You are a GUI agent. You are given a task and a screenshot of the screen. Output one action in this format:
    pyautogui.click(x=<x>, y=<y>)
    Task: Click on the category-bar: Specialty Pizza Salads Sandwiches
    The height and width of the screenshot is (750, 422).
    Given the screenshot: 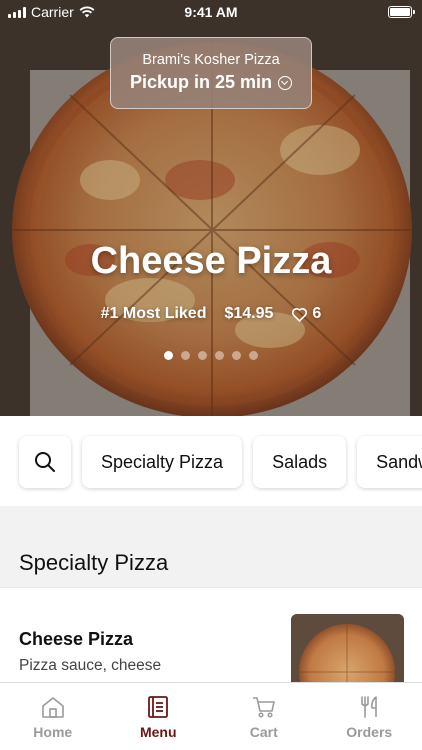 What is the action you would take?
    pyautogui.click(x=211, y=461)
    